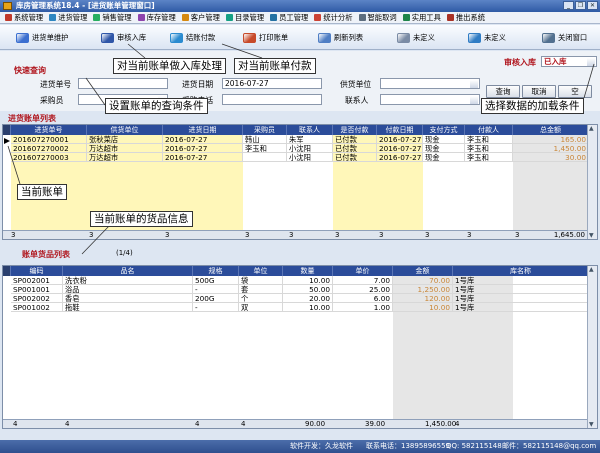 This screenshot has height=453, width=600. I want to click on callout-query: 设置账单的查询条件, so click(156, 106).